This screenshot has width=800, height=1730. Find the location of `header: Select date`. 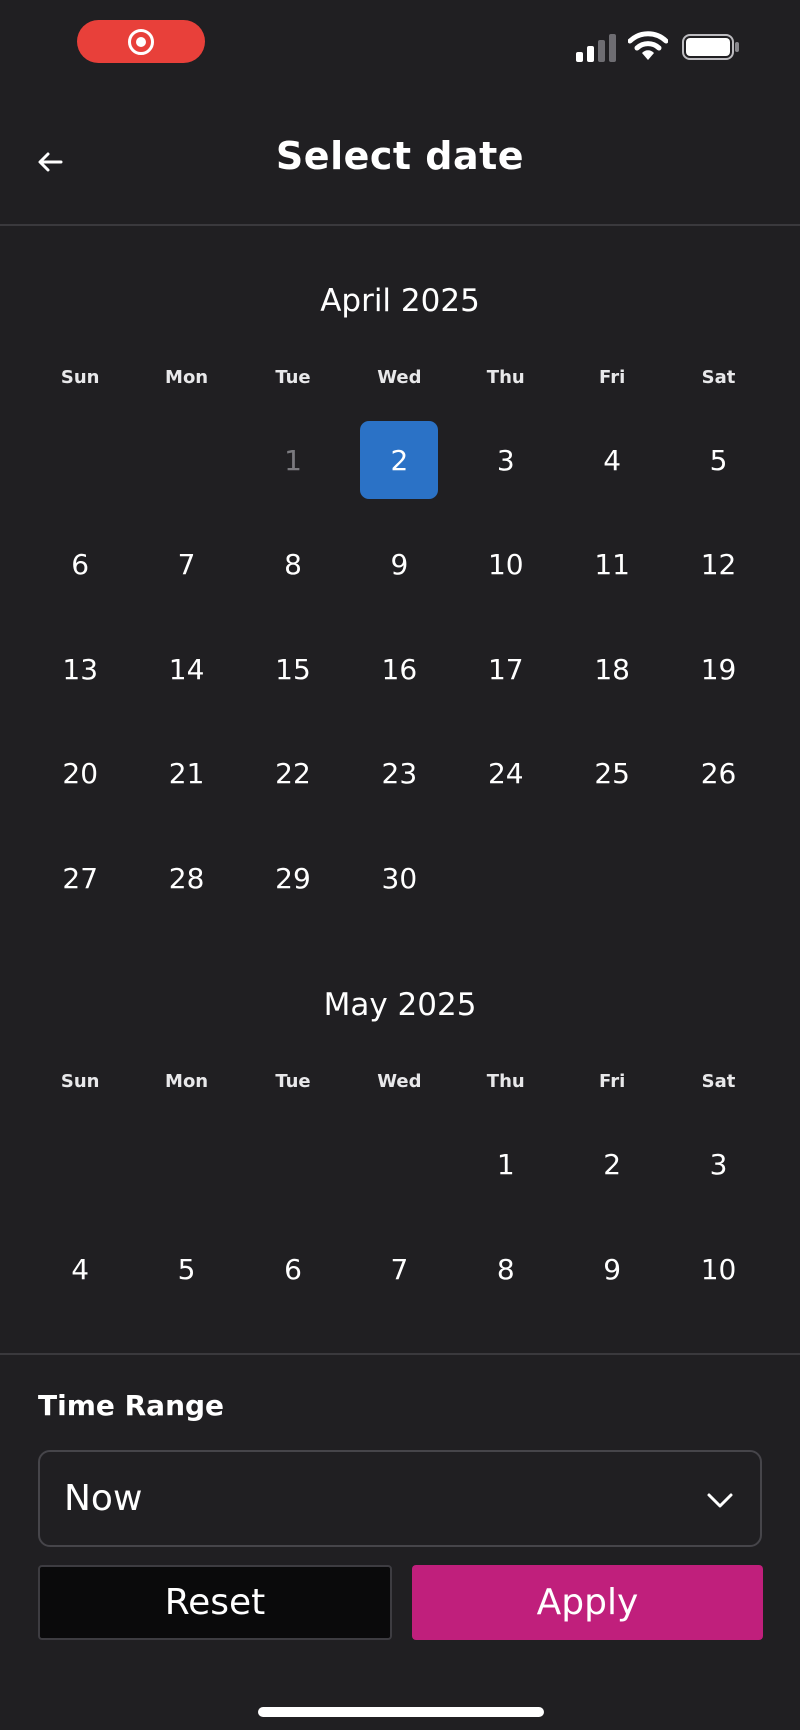

header: Select date is located at coordinates (400, 162).